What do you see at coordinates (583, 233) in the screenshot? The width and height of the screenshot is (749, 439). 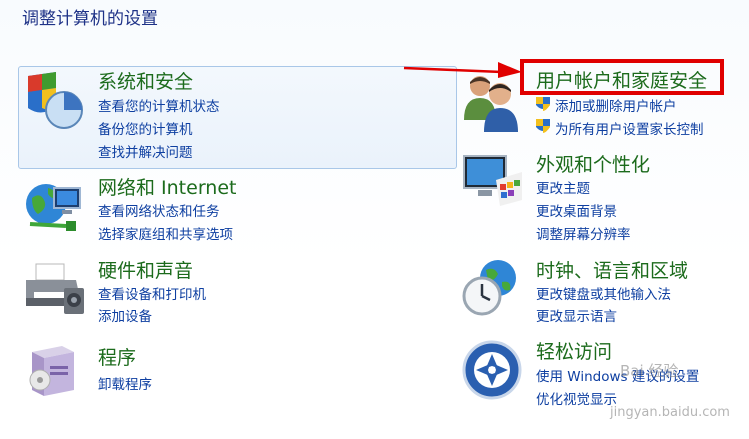 I see `link-screen-resolution: 调整屏幕分辨率` at bounding box center [583, 233].